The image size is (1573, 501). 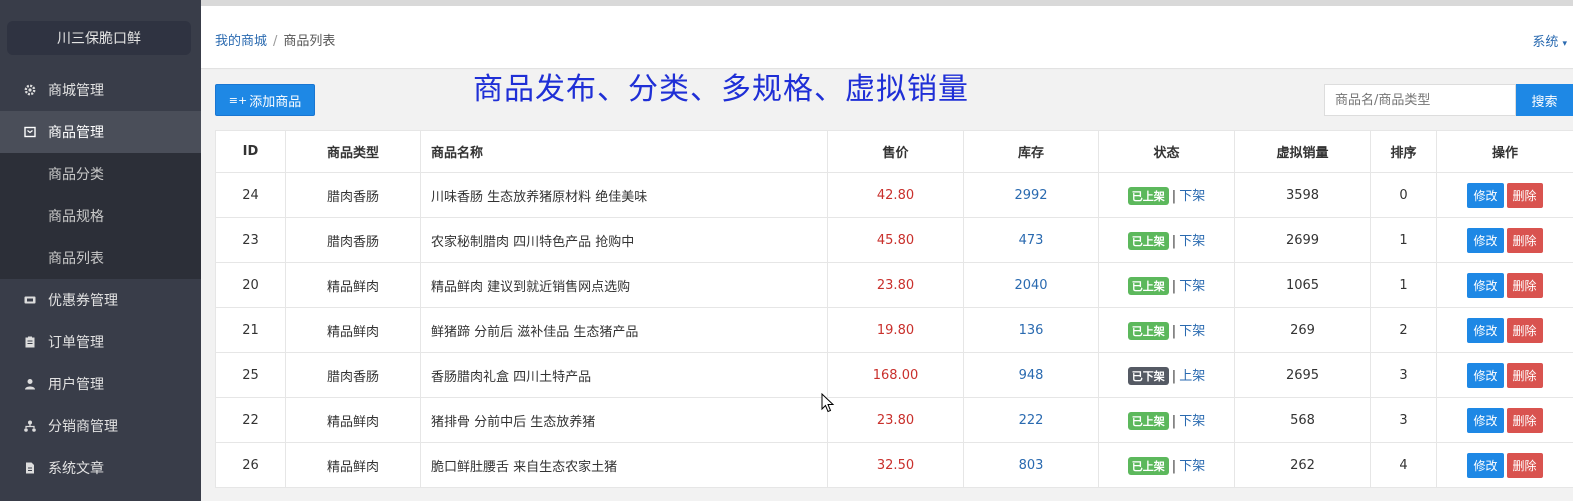 What do you see at coordinates (250, 151) in the screenshot?
I see `column-header-id: ID` at bounding box center [250, 151].